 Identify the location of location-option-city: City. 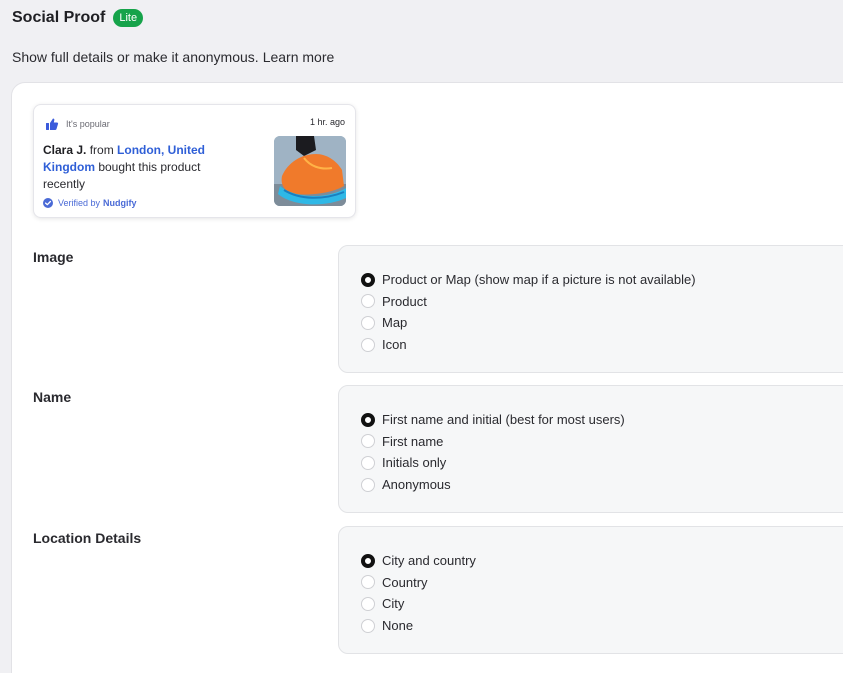
(418, 604).